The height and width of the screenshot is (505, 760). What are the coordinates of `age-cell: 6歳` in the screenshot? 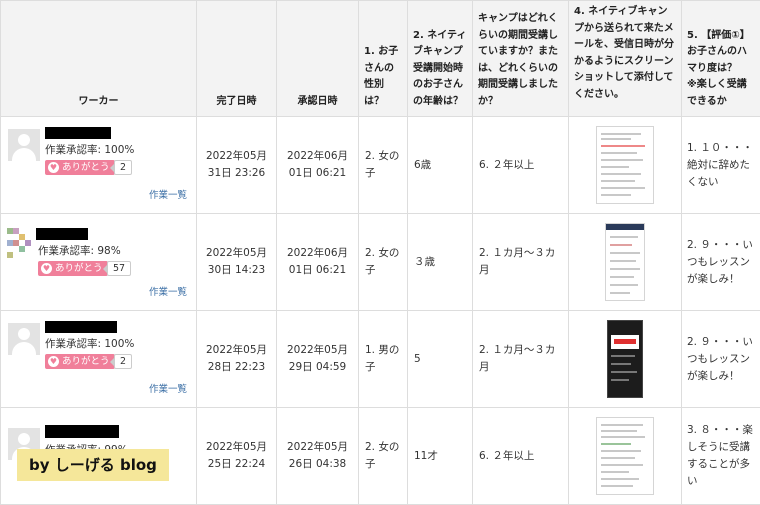 It's located at (440, 165).